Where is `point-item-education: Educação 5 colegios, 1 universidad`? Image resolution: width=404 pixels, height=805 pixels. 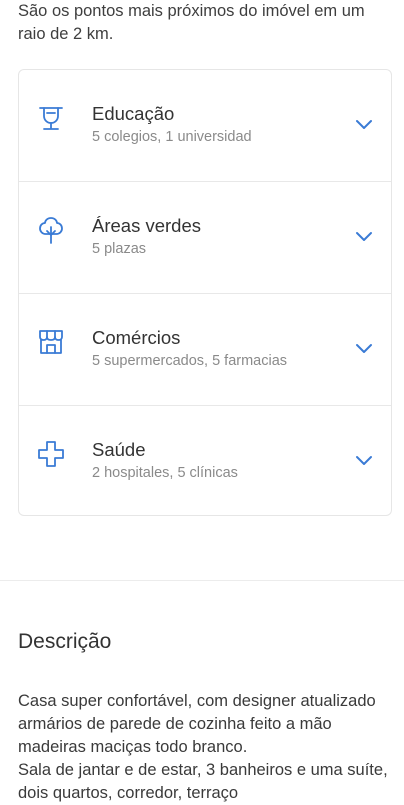 point-item-education: Educação 5 colegios, 1 universidad is located at coordinates (205, 126).